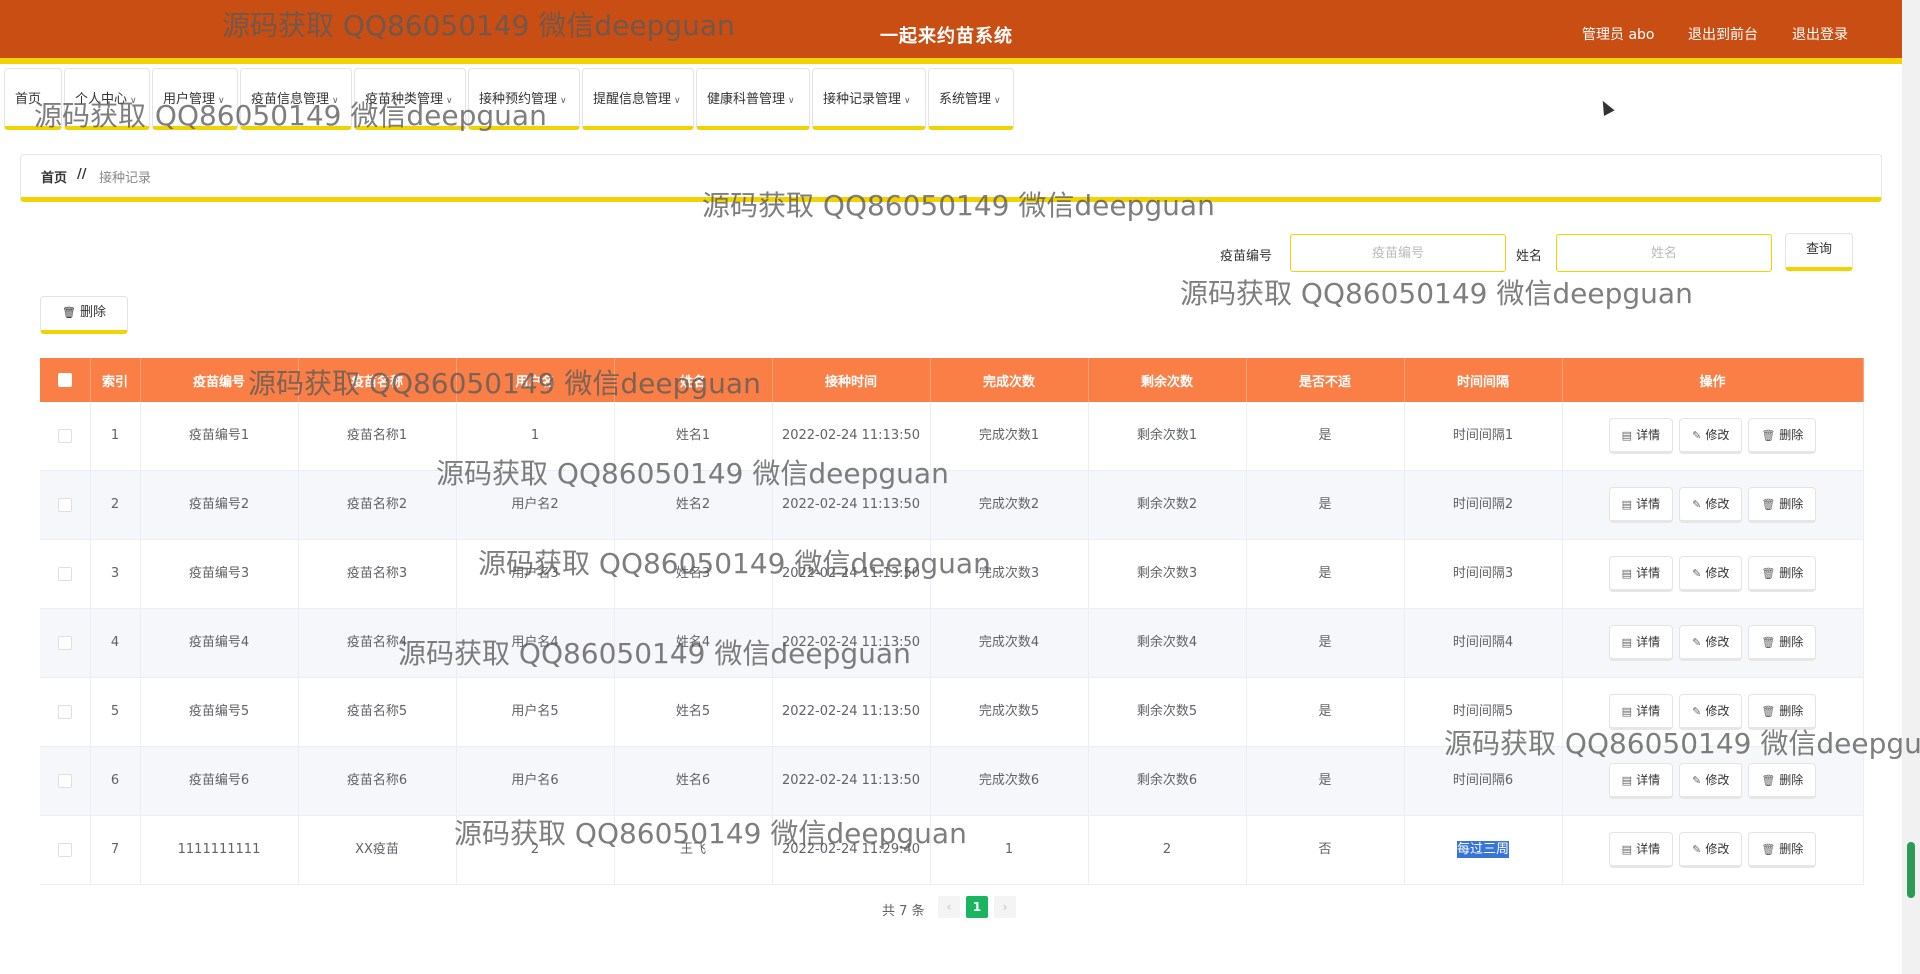 This screenshot has width=1920, height=974. What do you see at coordinates (64, 380) in the screenshot?
I see `select-all-checkbox` at bounding box center [64, 380].